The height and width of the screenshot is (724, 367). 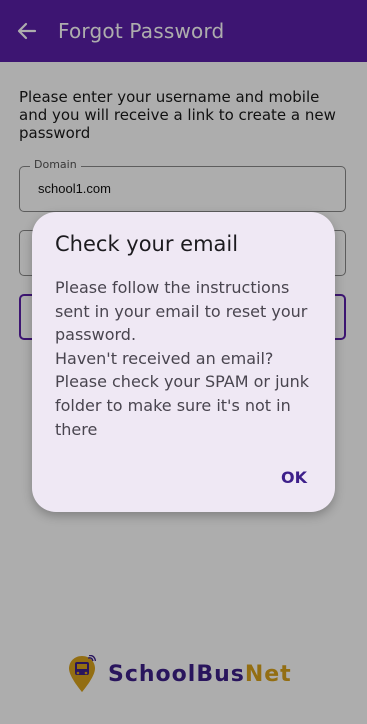 What do you see at coordinates (294, 477) in the screenshot?
I see `ok-button: OK` at bounding box center [294, 477].